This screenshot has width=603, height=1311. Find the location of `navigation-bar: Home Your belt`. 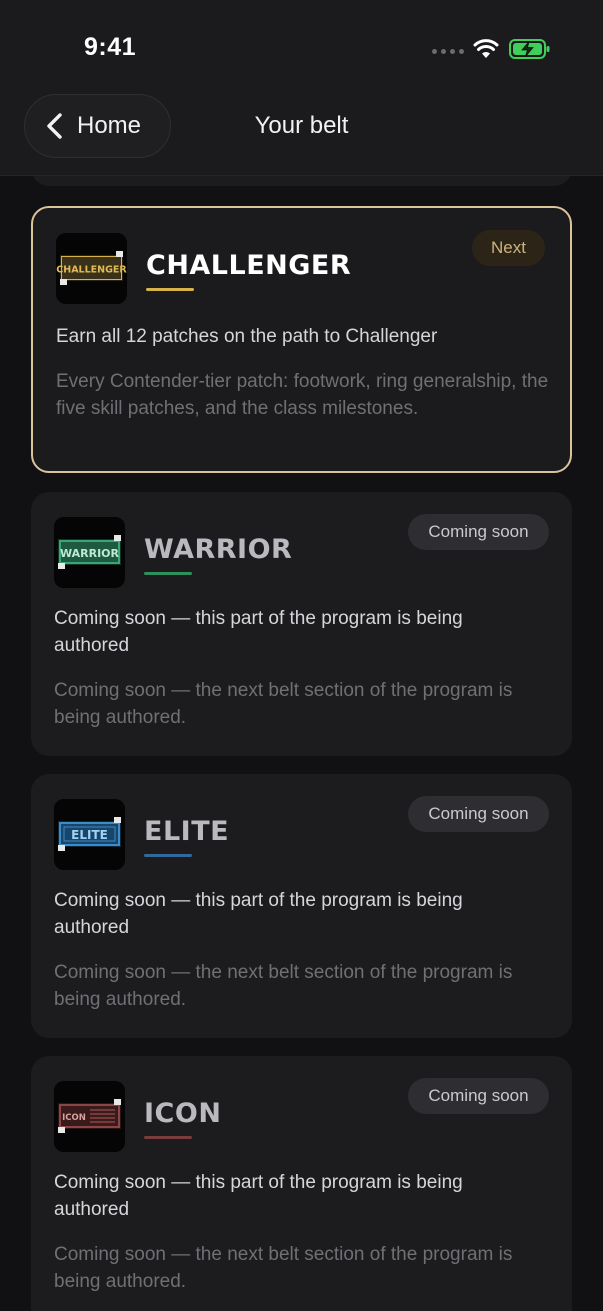

navigation-bar: Home Your belt is located at coordinates (301, 133).